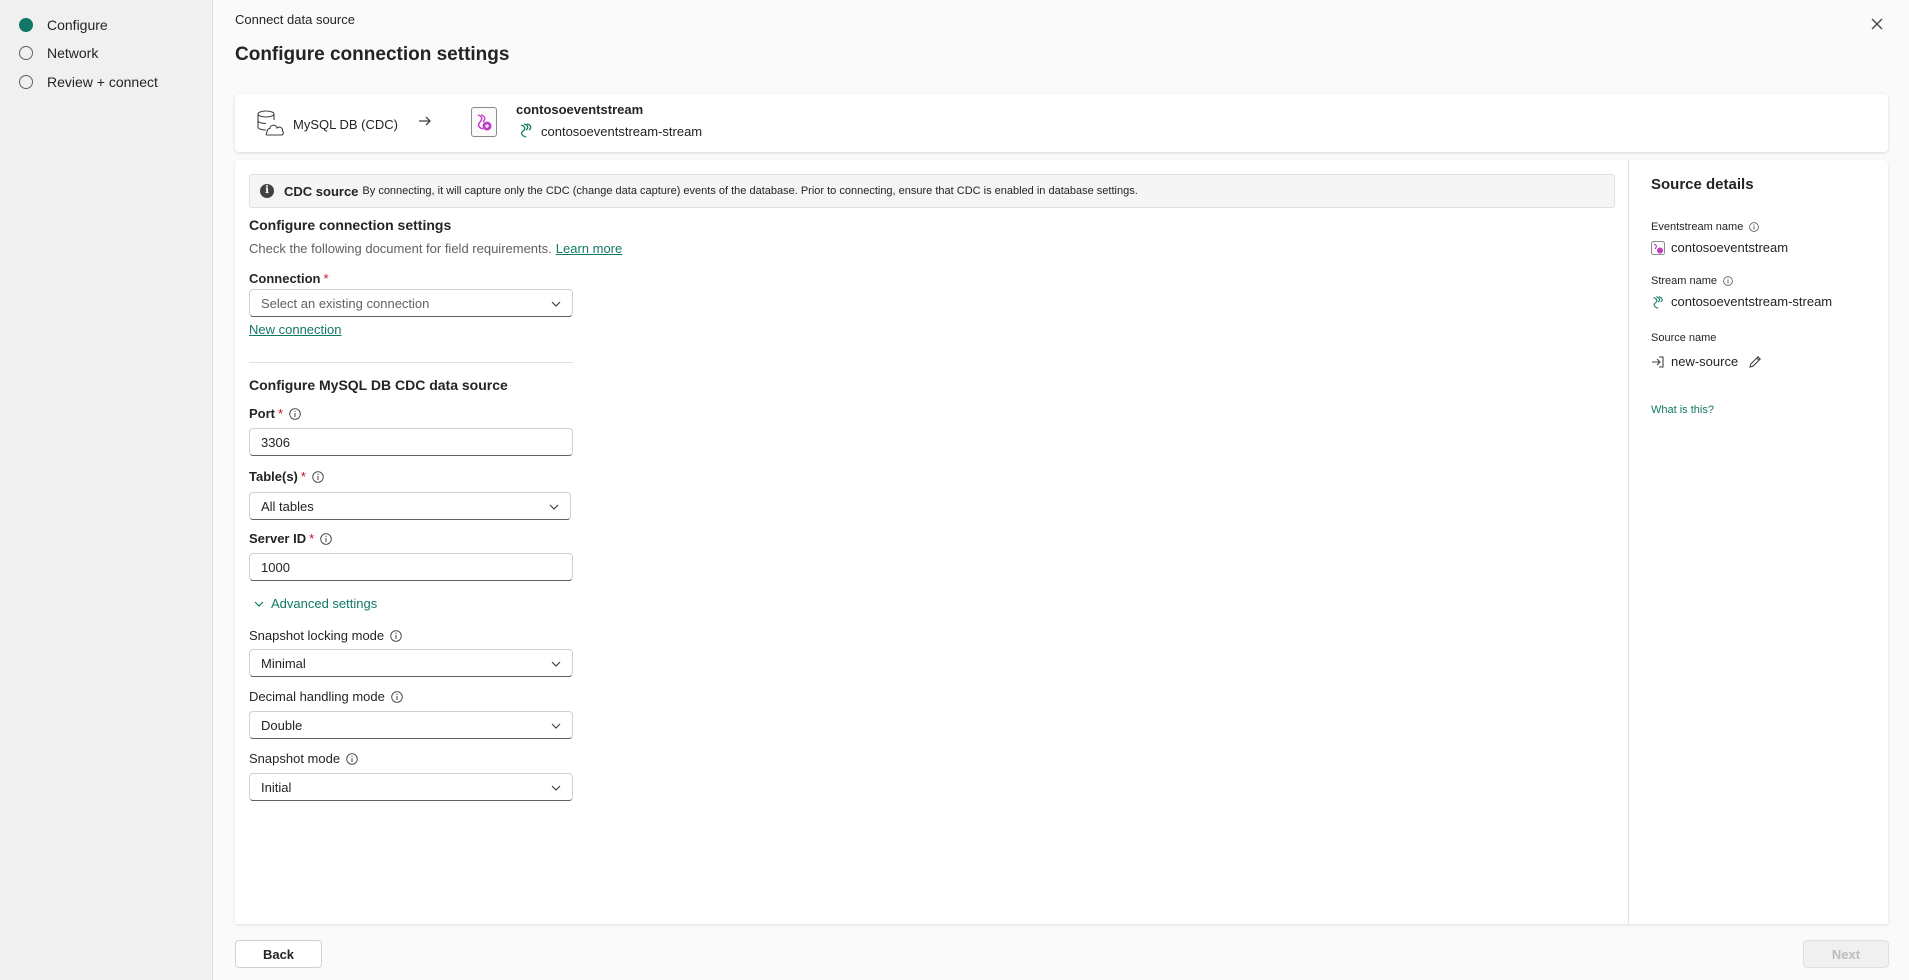 The image size is (1909, 980). I want to click on source-name-value: new-source, so click(1706, 361).